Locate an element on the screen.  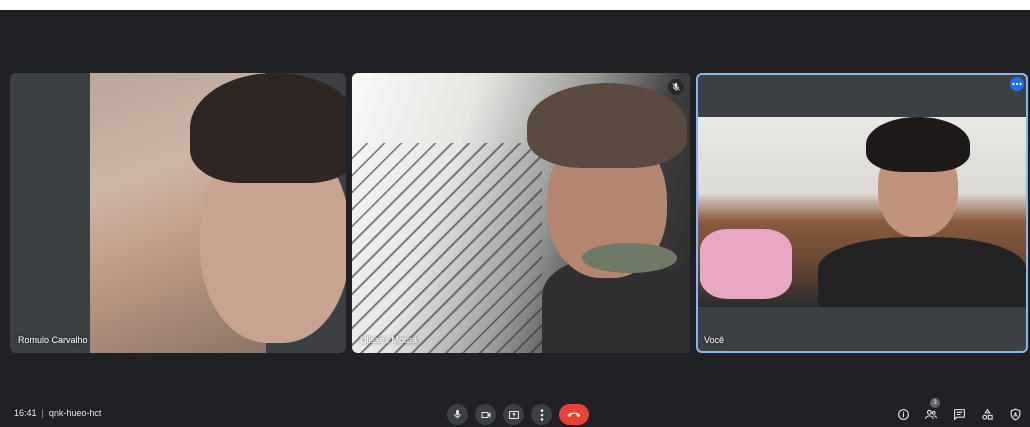
meeting-info-button is located at coordinates (903, 414).